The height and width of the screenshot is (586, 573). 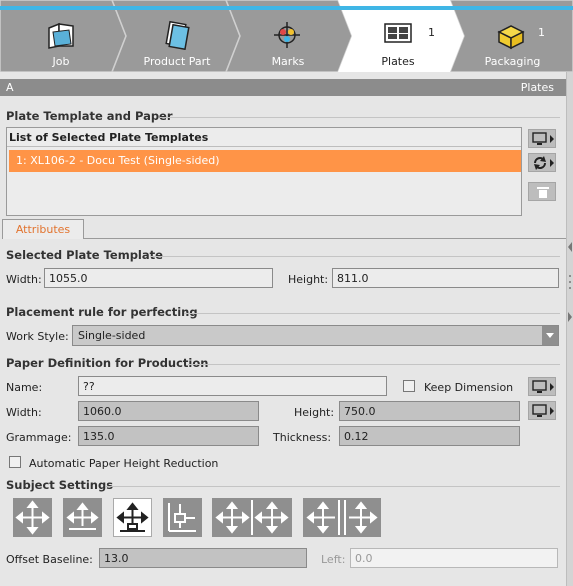 What do you see at coordinates (49, 559) in the screenshot?
I see `offset-baseline-label: Offset Baseline:` at bounding box center [49, 559].